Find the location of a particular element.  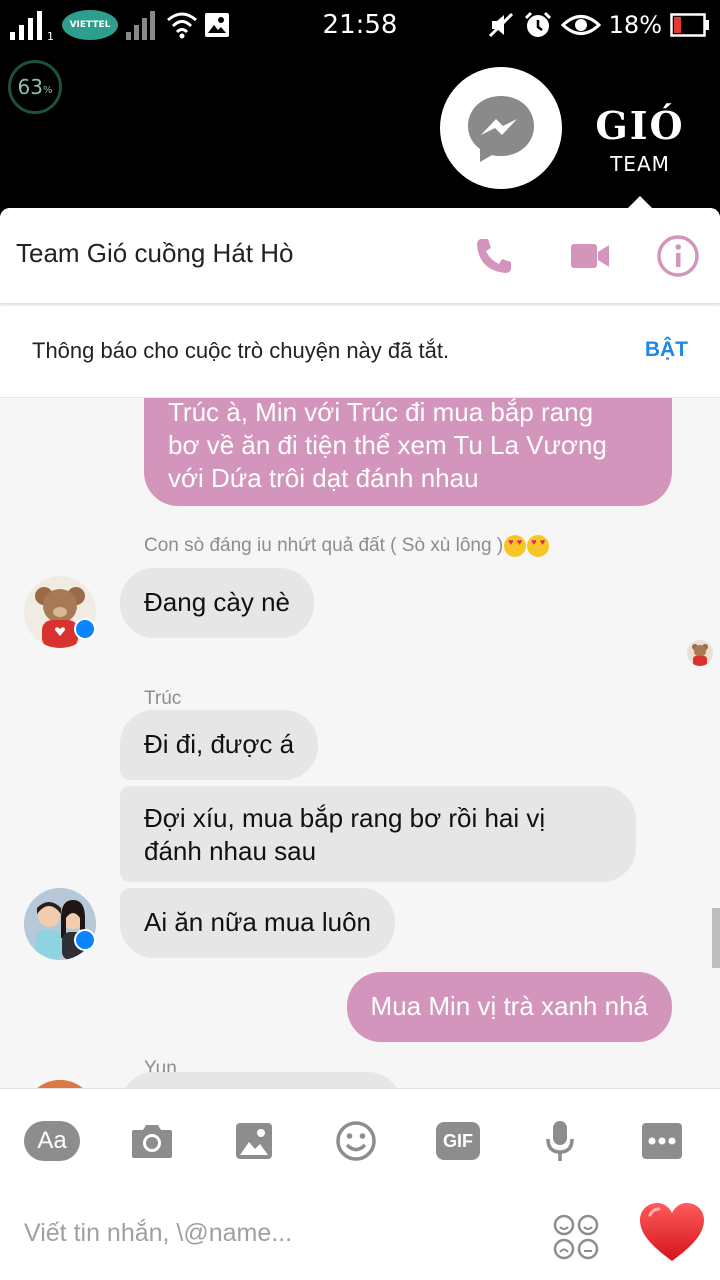

emoji-button is located at coordinates (356, 1141).